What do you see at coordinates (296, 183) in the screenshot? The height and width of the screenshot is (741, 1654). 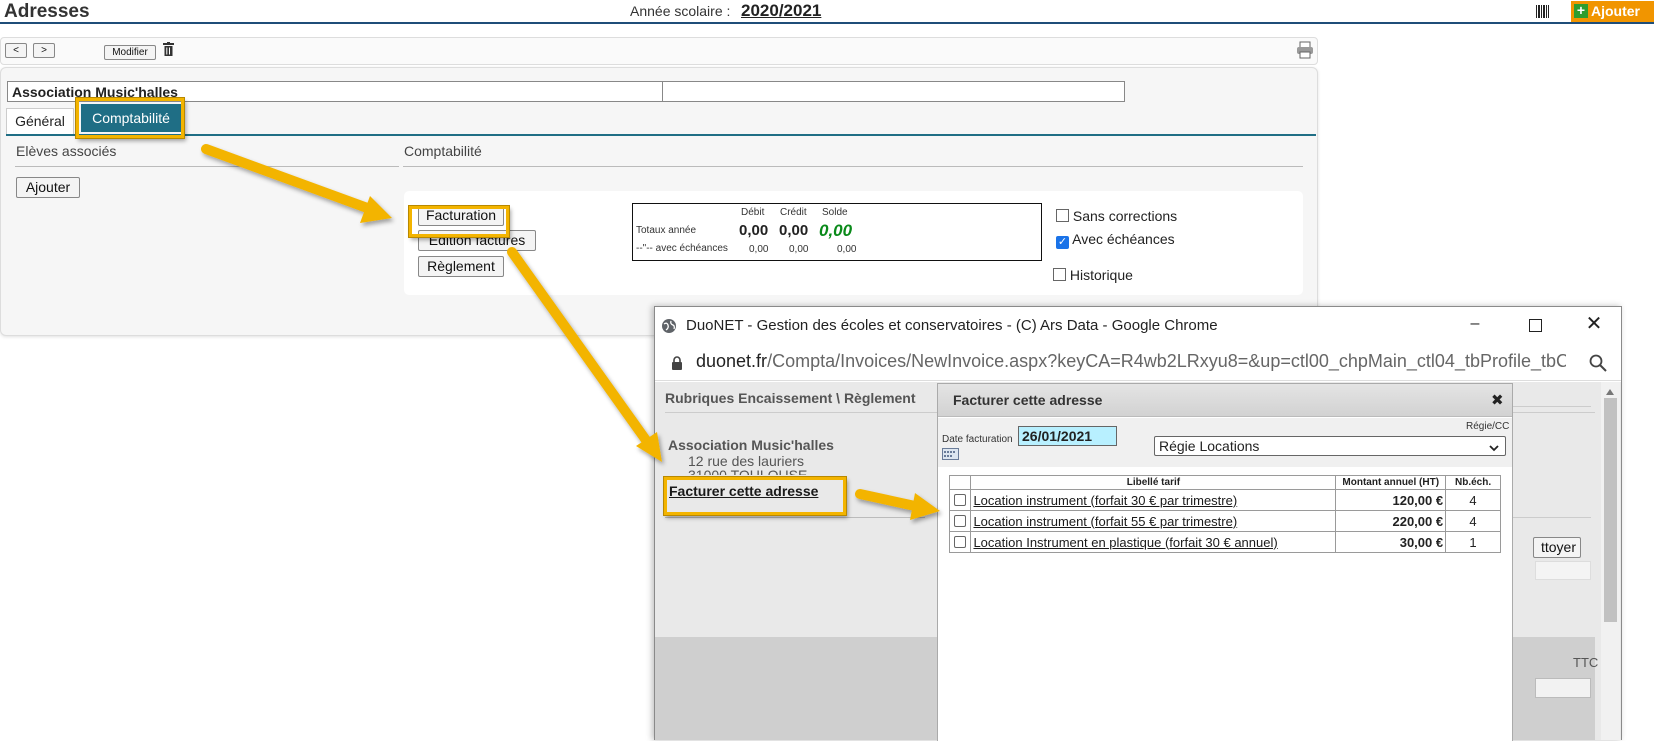 I see `arrow-tab-to-invoice` at bounding box center [296, 183].